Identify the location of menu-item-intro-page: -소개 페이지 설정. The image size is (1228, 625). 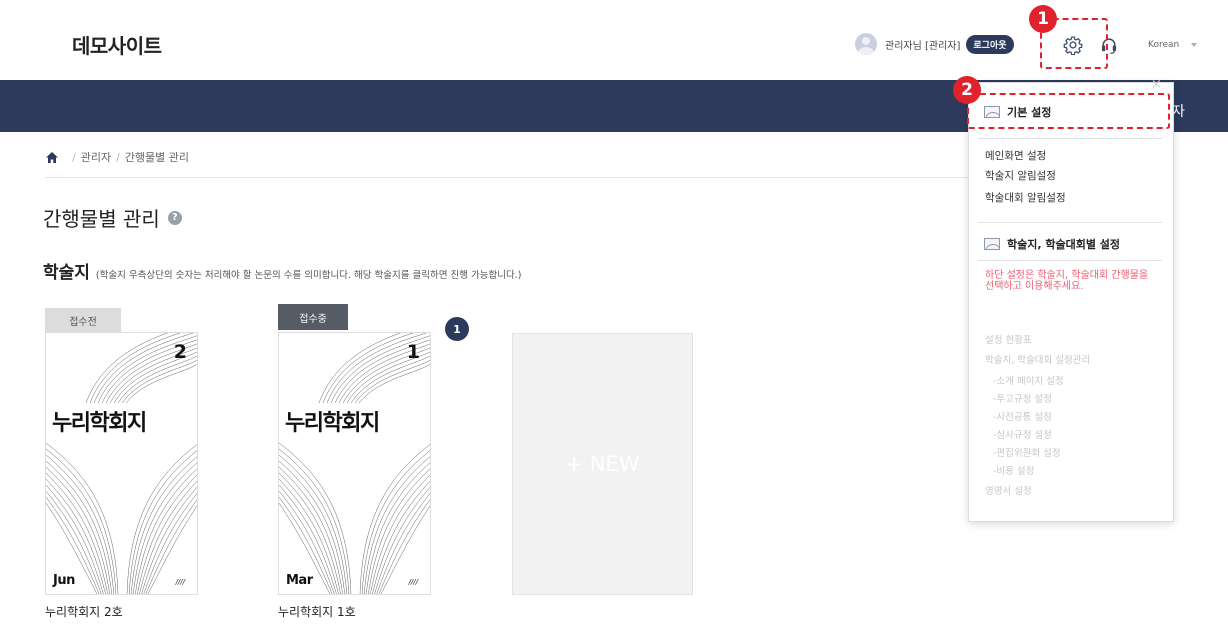
(1028, 381).